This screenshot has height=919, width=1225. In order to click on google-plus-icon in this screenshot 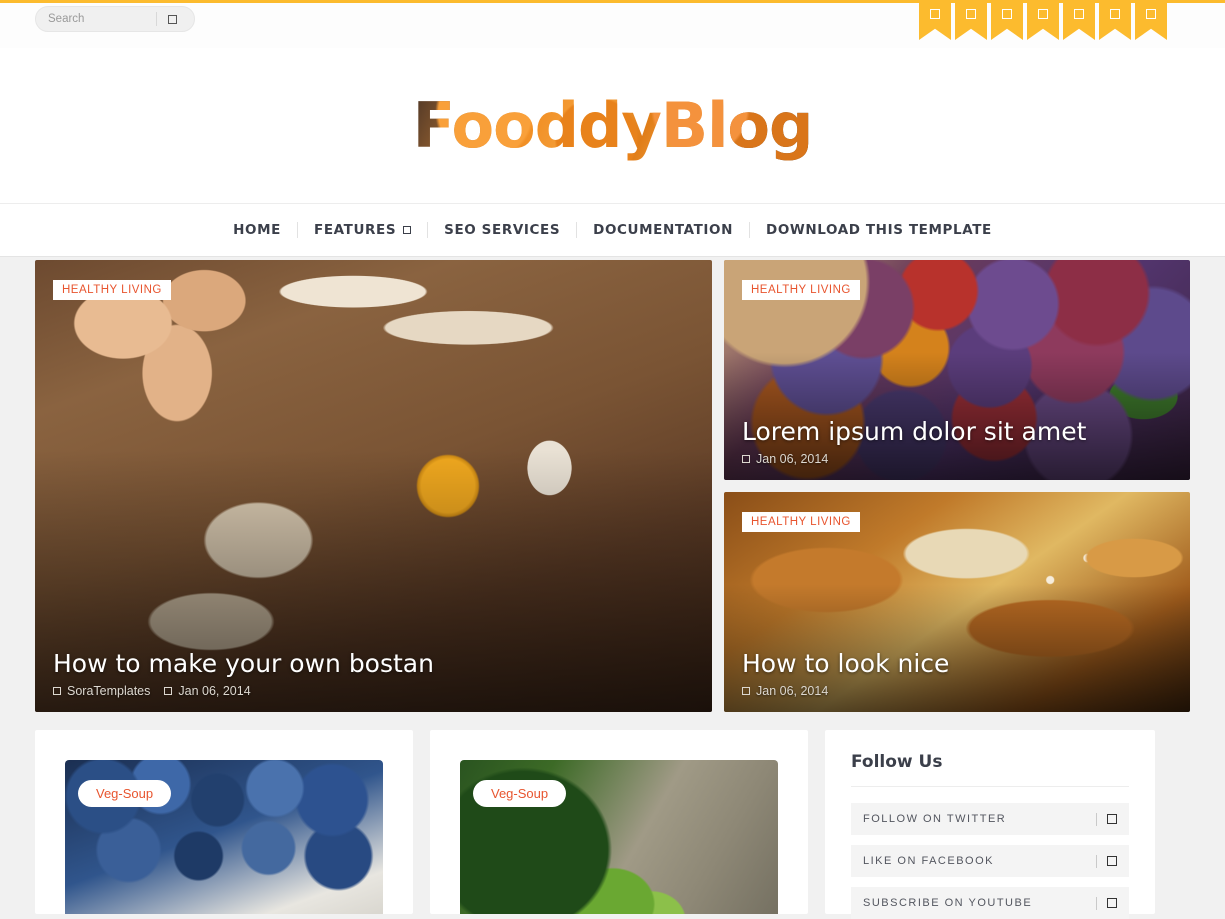, I will do `click(1007, 14)`.